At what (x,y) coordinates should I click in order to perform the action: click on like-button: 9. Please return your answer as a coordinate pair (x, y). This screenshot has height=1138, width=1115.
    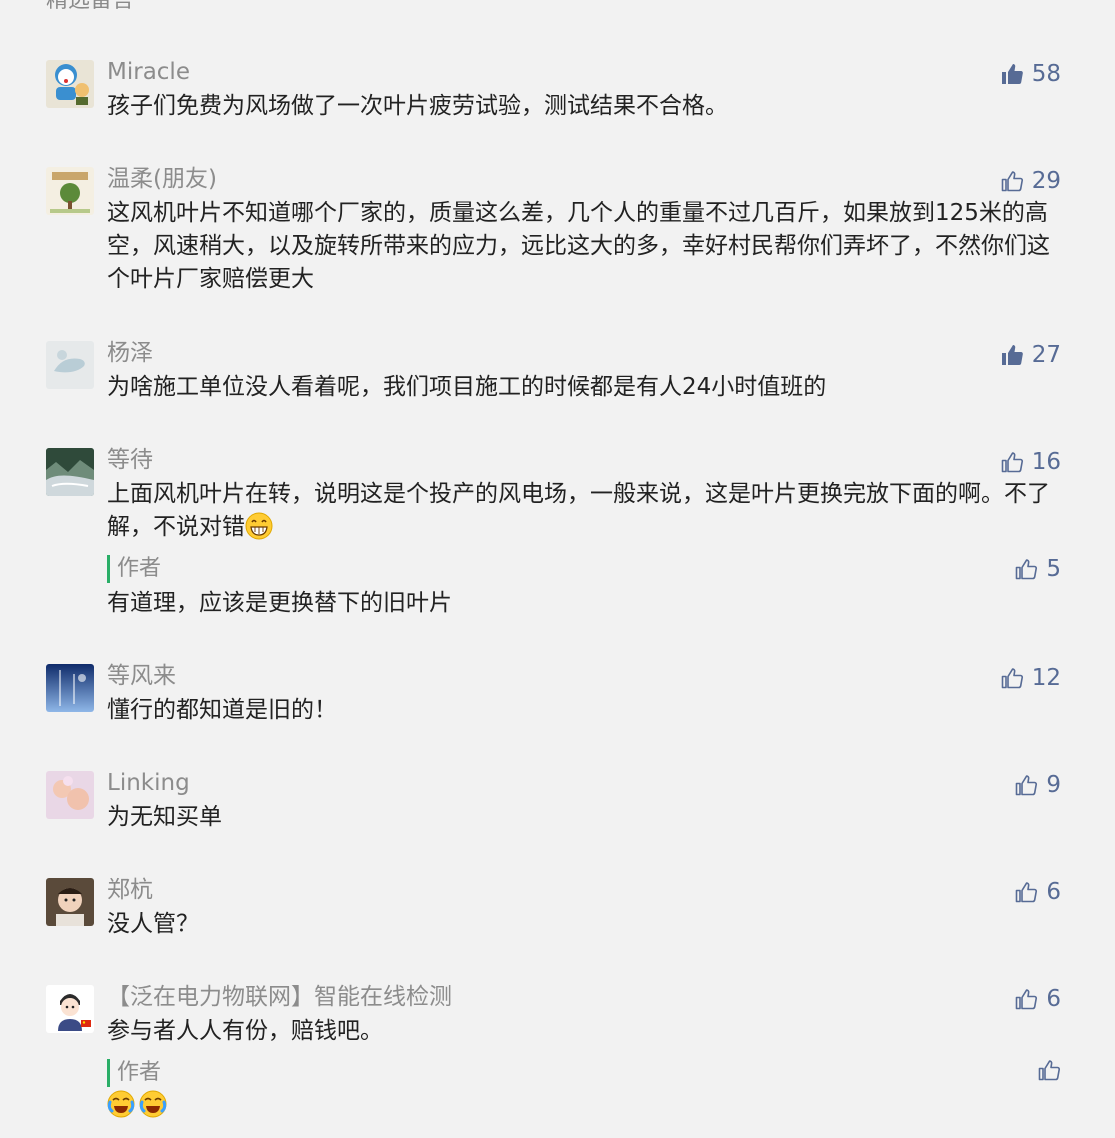
    Looking at the image, I should click on (1037, 785).